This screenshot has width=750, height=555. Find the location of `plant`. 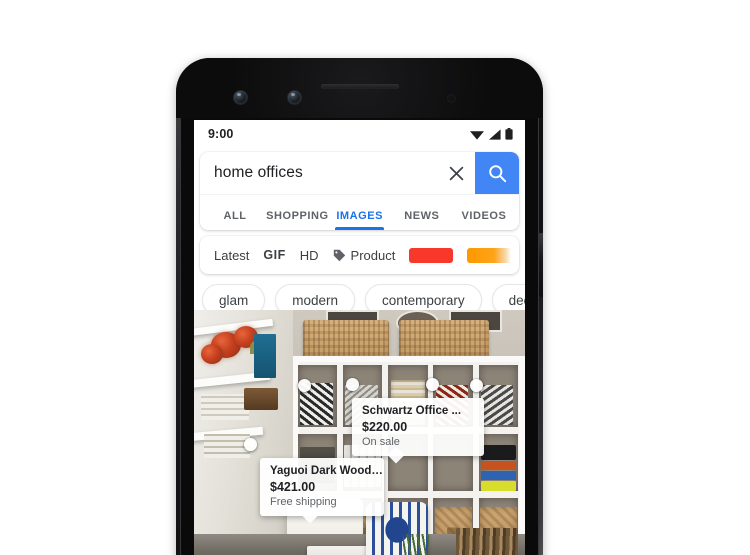

plant is located at coordinates (415, 544).